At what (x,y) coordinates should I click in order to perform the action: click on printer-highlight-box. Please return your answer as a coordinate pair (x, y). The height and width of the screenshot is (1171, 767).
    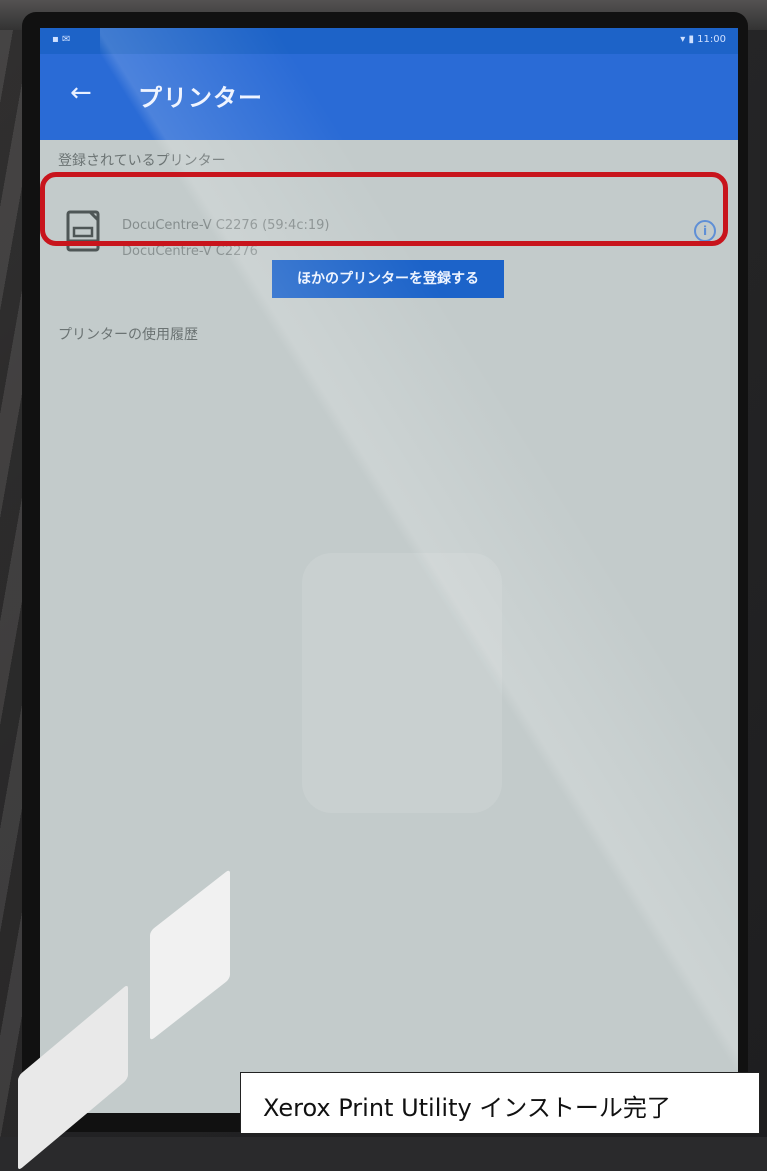
    Looking at the image, I should click on (384, 209).